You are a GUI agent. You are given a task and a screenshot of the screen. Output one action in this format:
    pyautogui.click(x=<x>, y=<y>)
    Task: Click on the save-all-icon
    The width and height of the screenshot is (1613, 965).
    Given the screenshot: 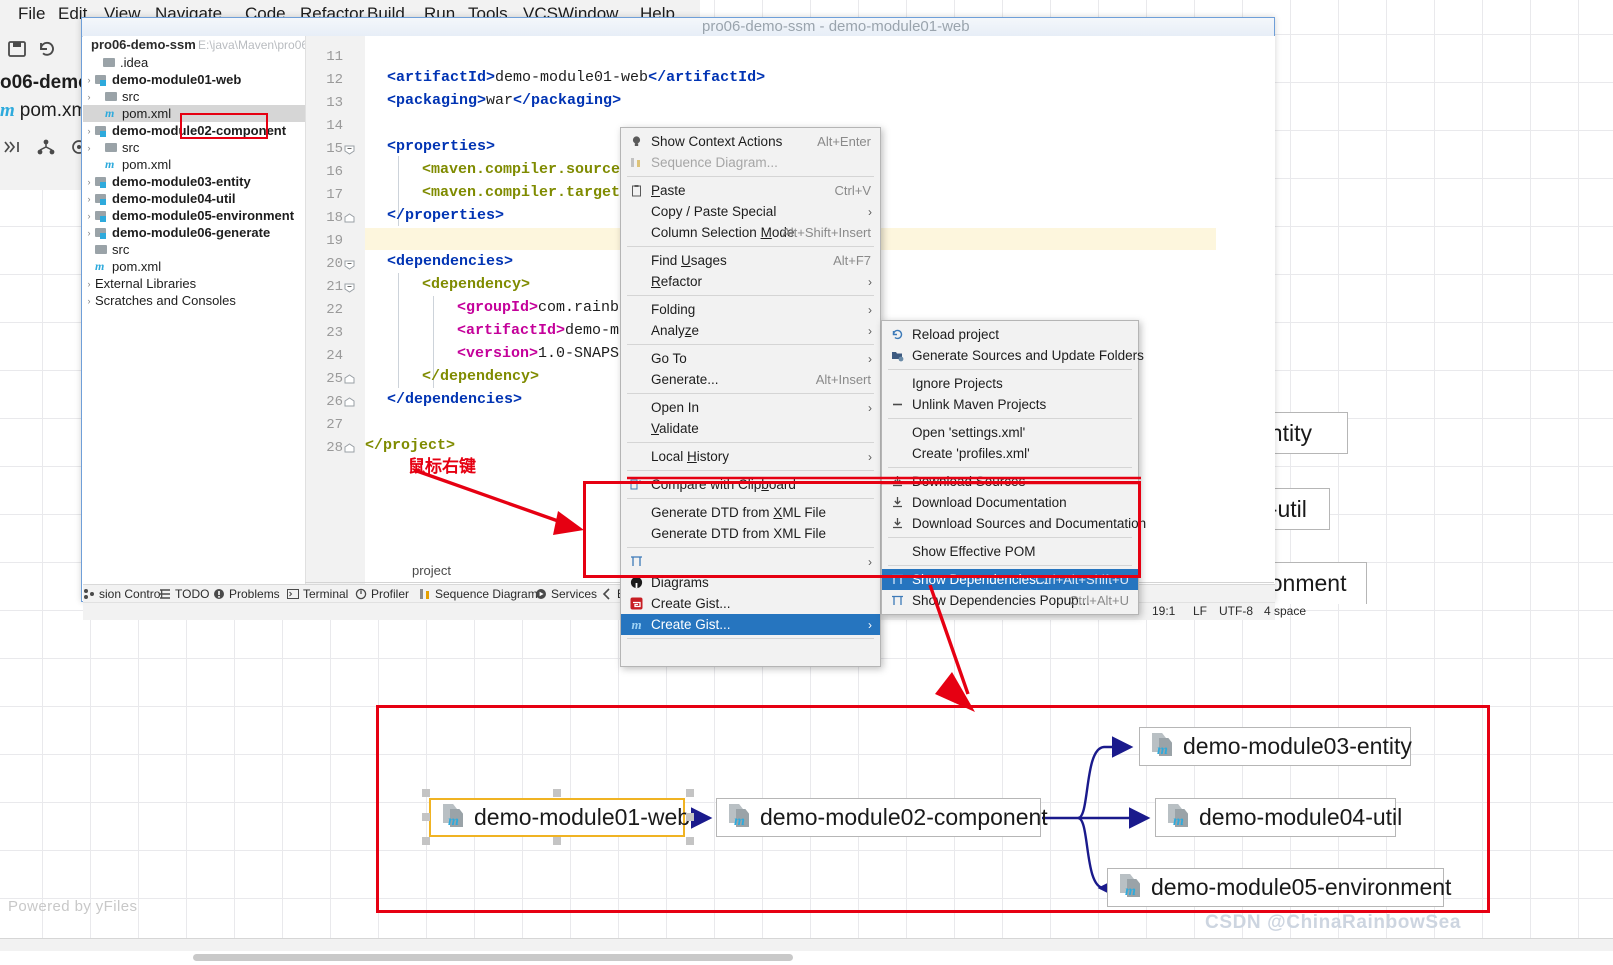 What is the action you would take?
    pyautogui.click(x=17, y=51)
    